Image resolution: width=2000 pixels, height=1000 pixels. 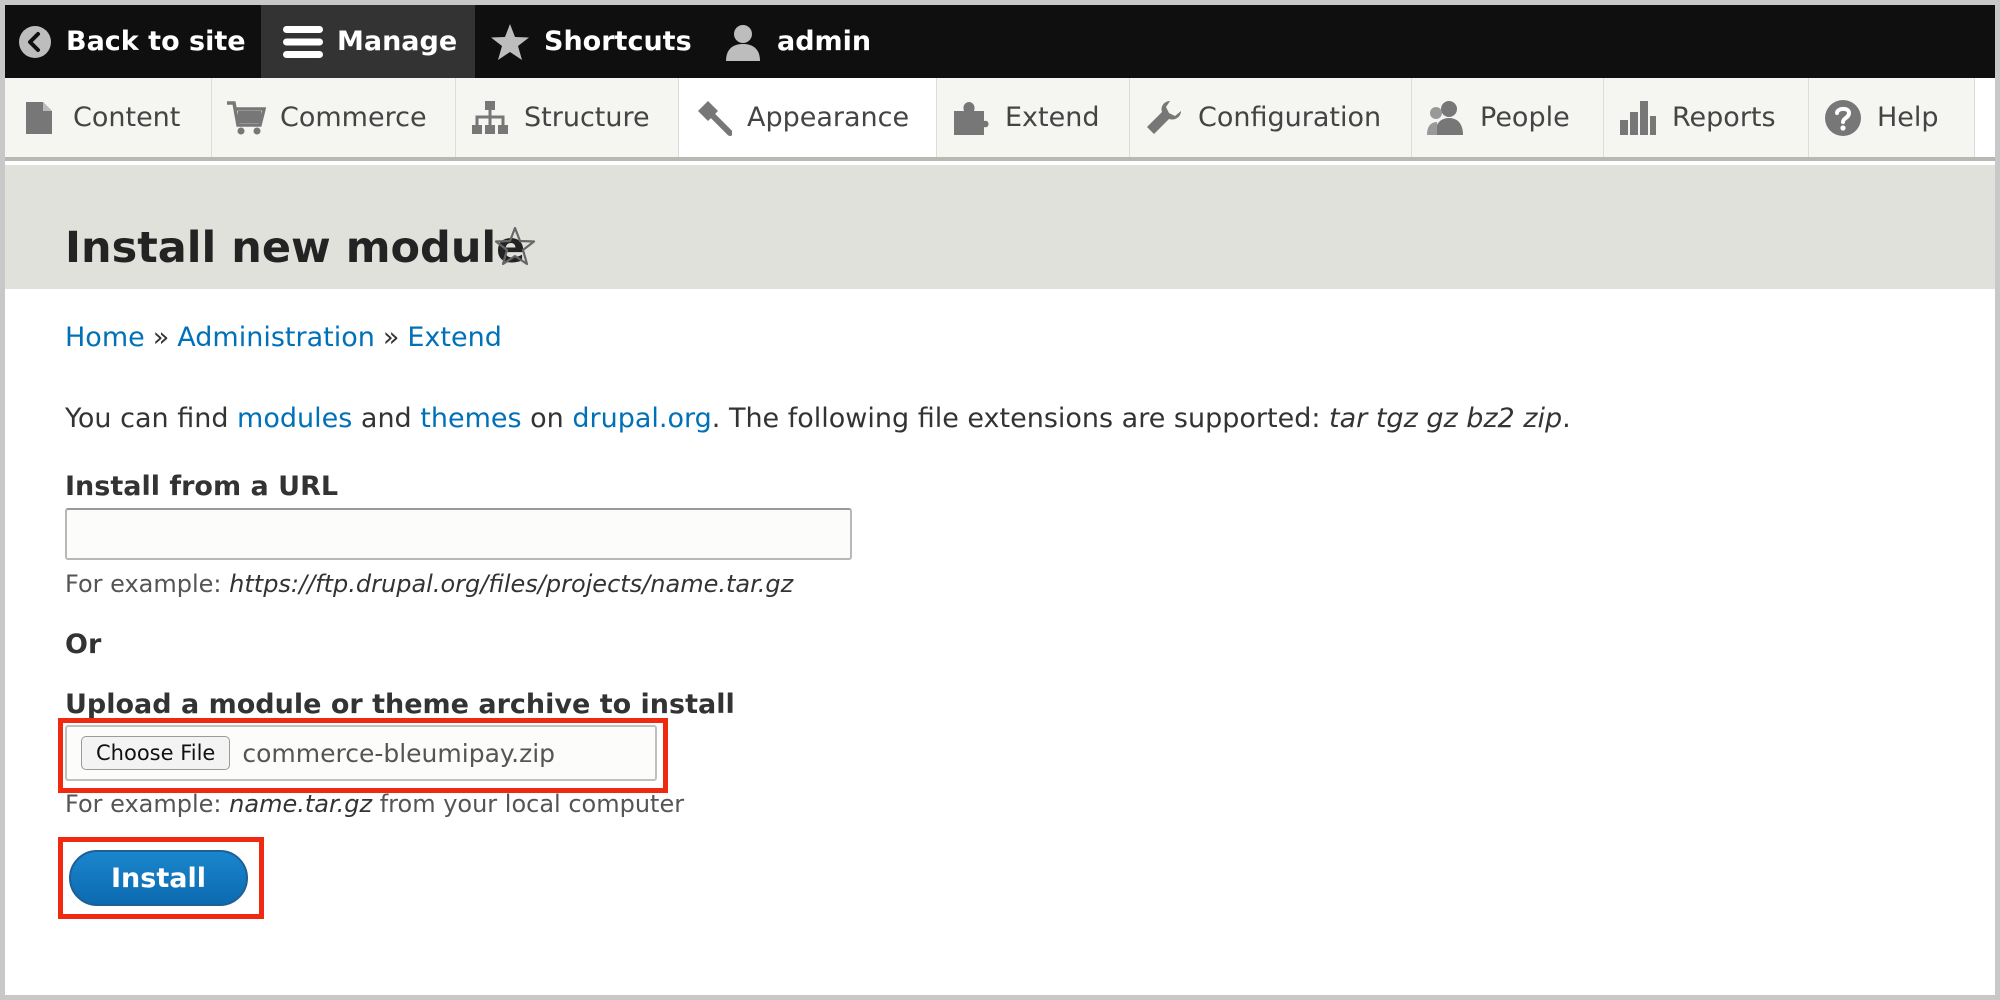 What do you see at coordinates (246, 118) in the screenshot?
I see `commerce-cart-icon` at bounding box center [246, 118].